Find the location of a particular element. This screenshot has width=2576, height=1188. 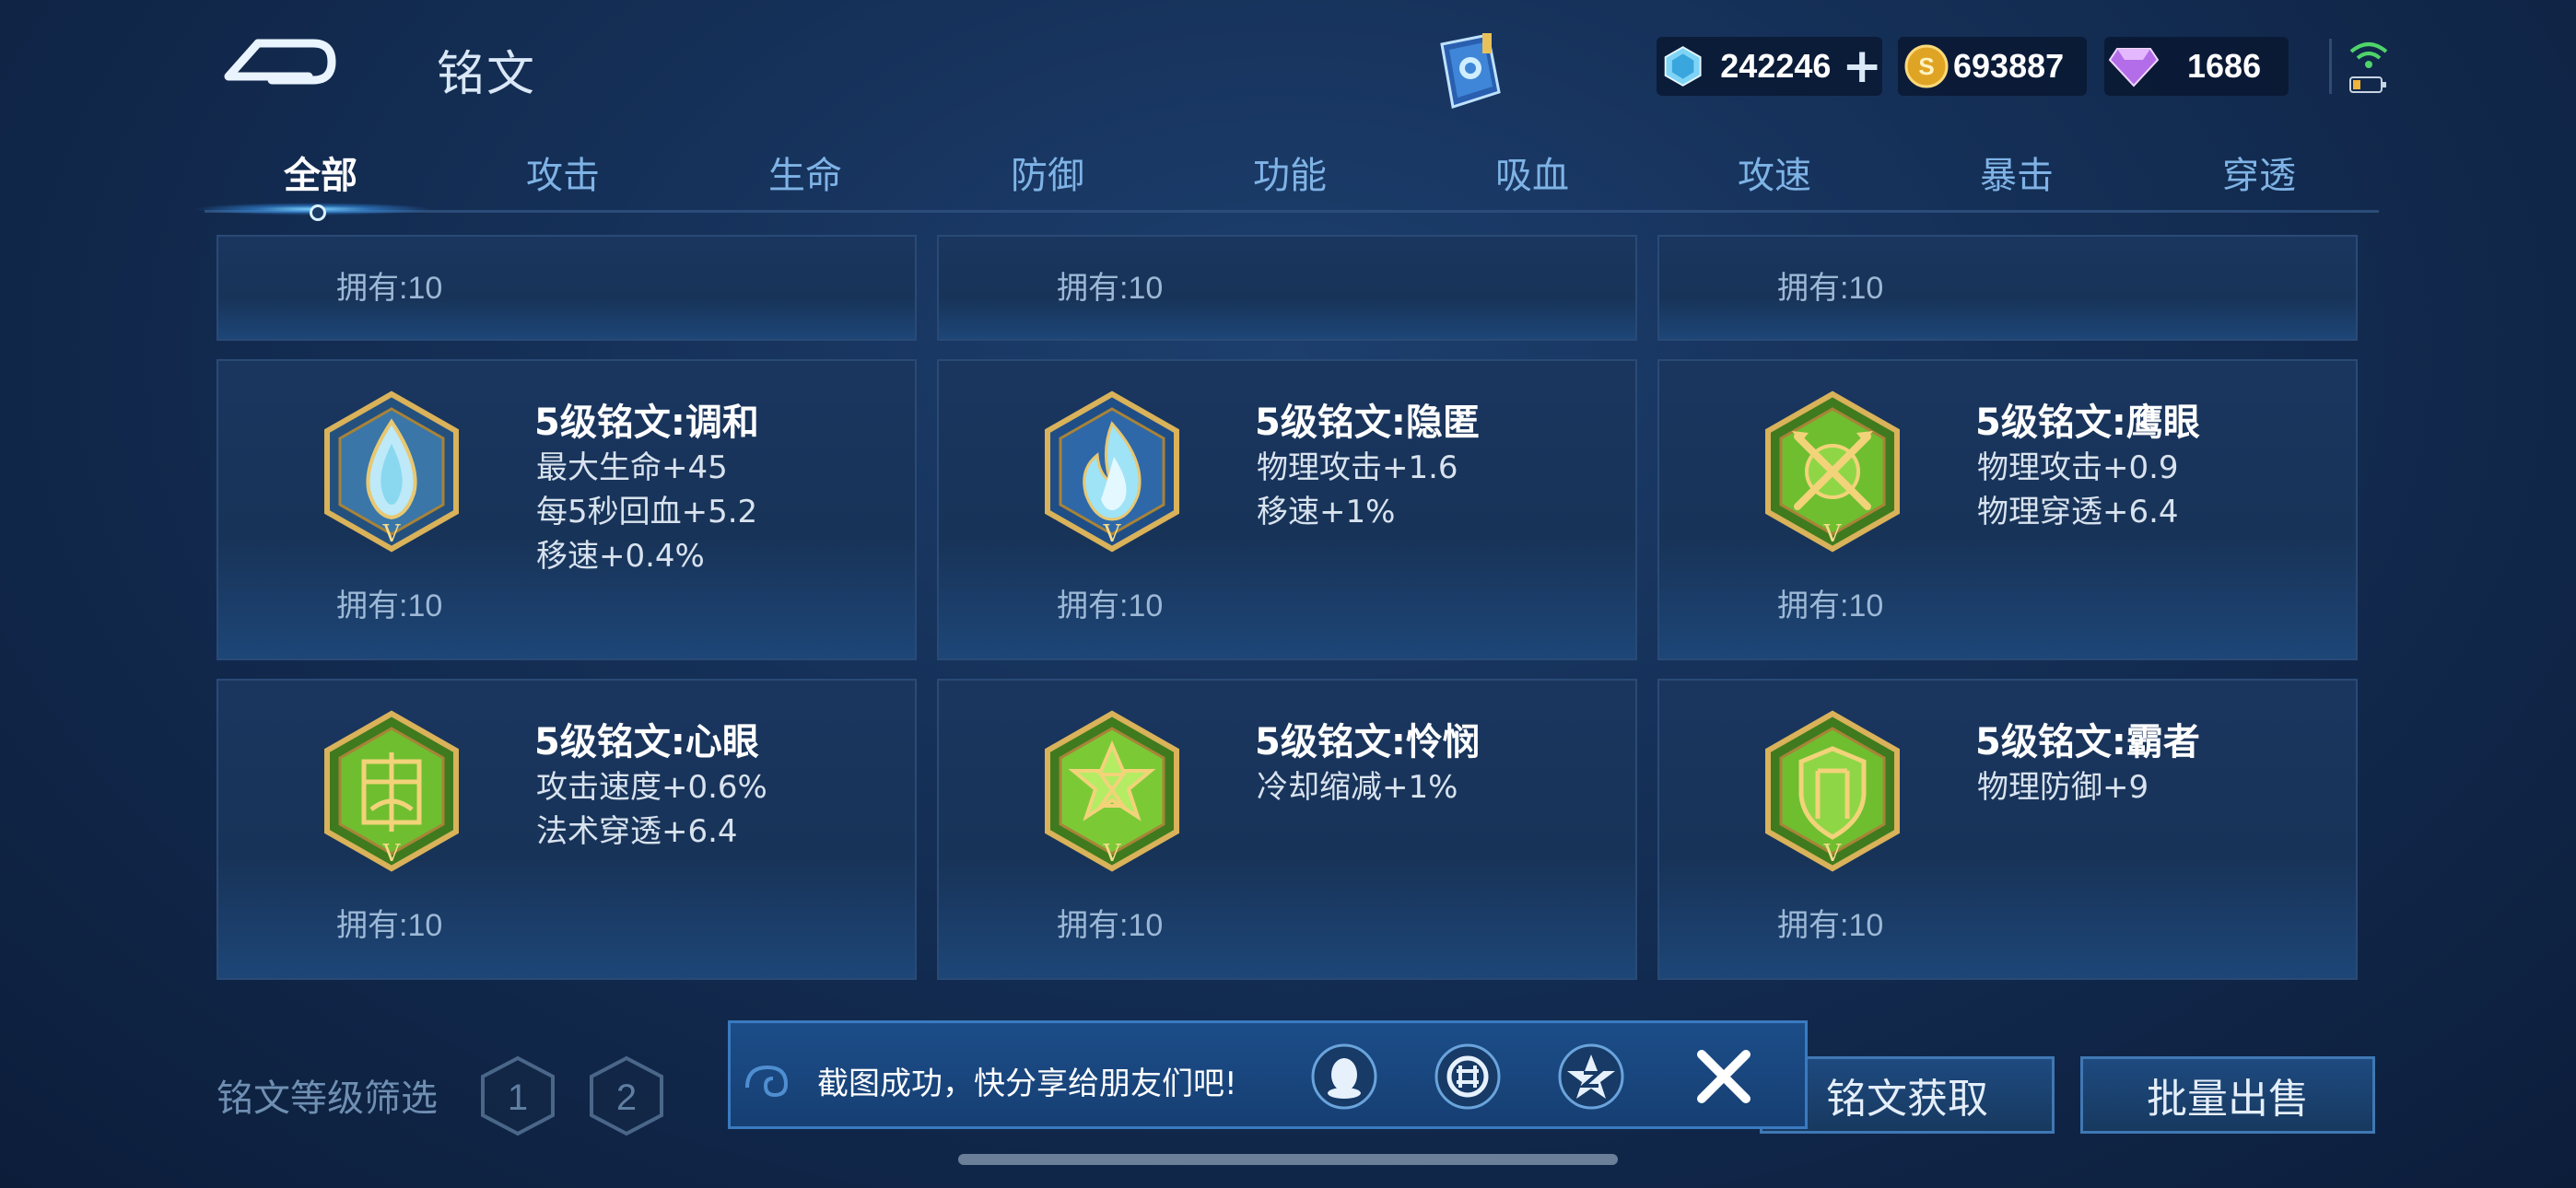

tab-utility: 功能 is located at coordinates (1290, 172).